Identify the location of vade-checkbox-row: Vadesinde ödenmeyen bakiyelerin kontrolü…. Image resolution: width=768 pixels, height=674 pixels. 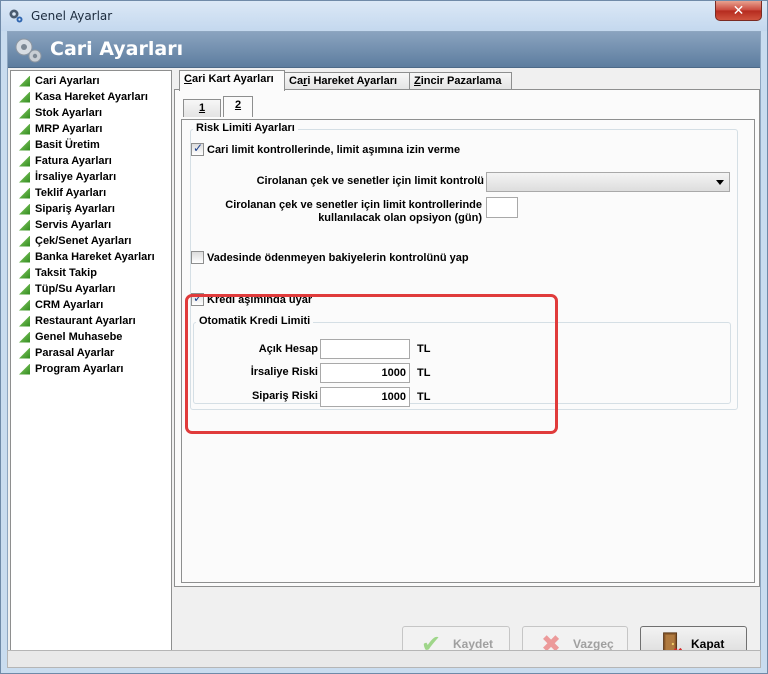
(330, 257).